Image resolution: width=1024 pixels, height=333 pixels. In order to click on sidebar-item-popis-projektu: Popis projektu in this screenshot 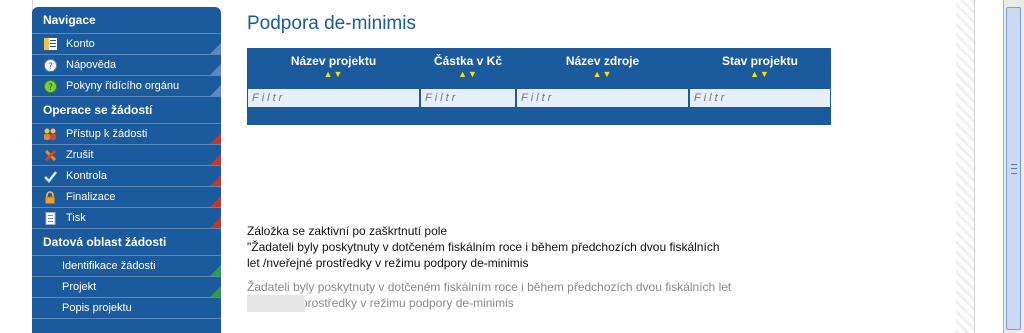, I will do `click(126, 308)`.